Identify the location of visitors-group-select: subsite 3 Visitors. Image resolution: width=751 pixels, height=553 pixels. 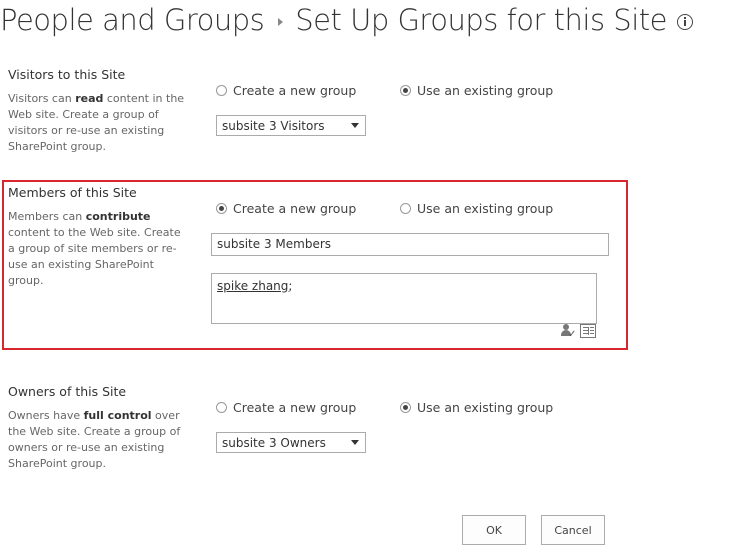
(291, 125).